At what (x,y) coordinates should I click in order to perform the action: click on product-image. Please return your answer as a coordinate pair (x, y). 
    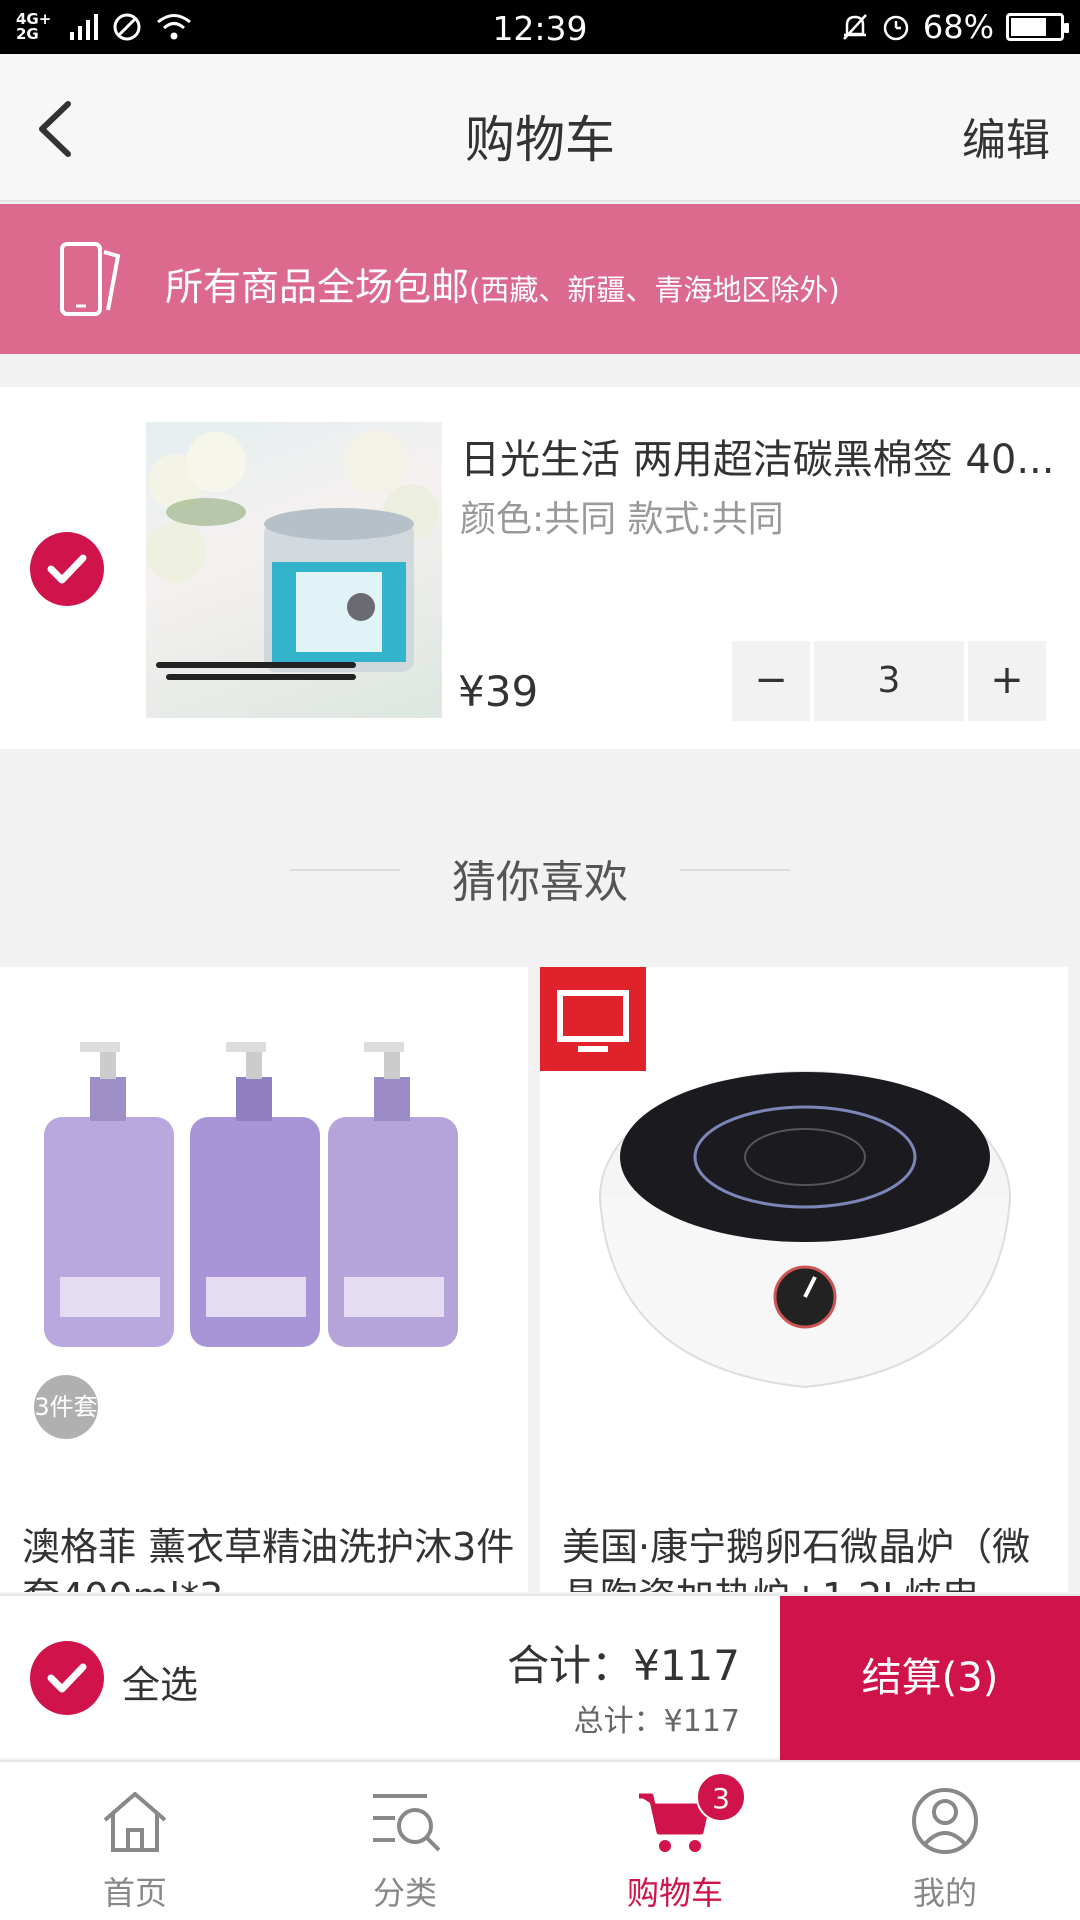
    Looking at the image, I should click on (294, 570).